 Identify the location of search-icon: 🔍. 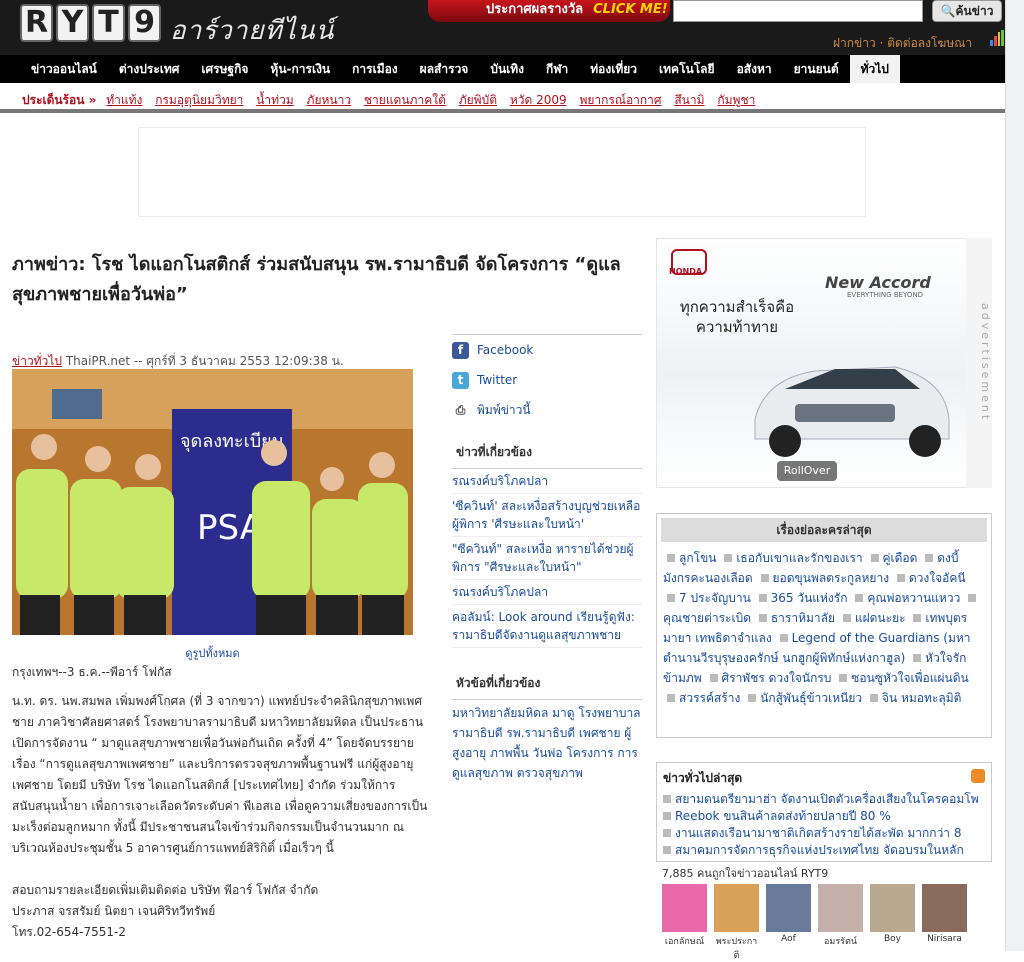
(948, 11).